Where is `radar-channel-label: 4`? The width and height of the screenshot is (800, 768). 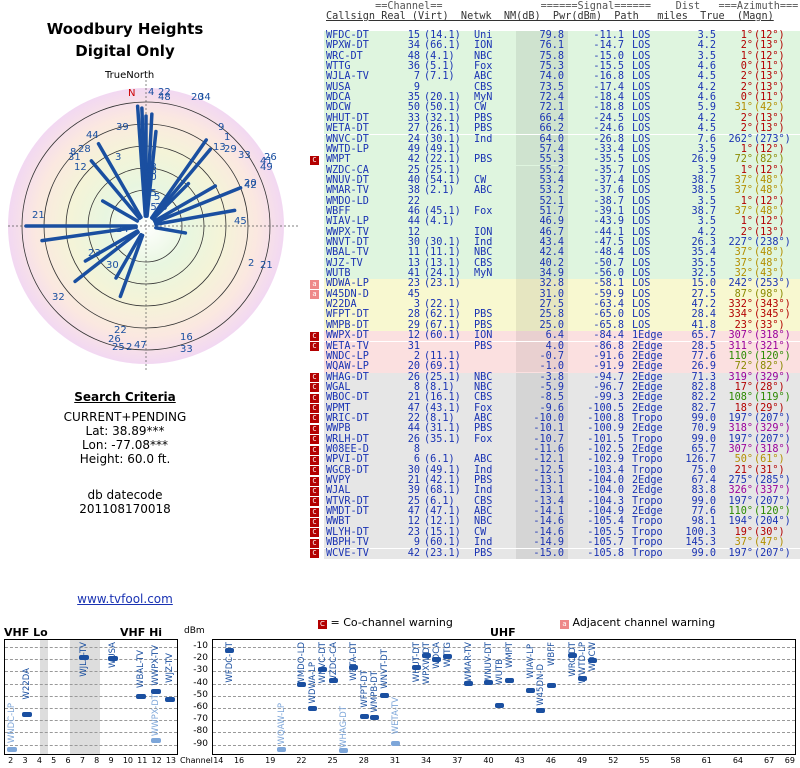
radar-channel-label: 4 is located at coordinates (151, 92).